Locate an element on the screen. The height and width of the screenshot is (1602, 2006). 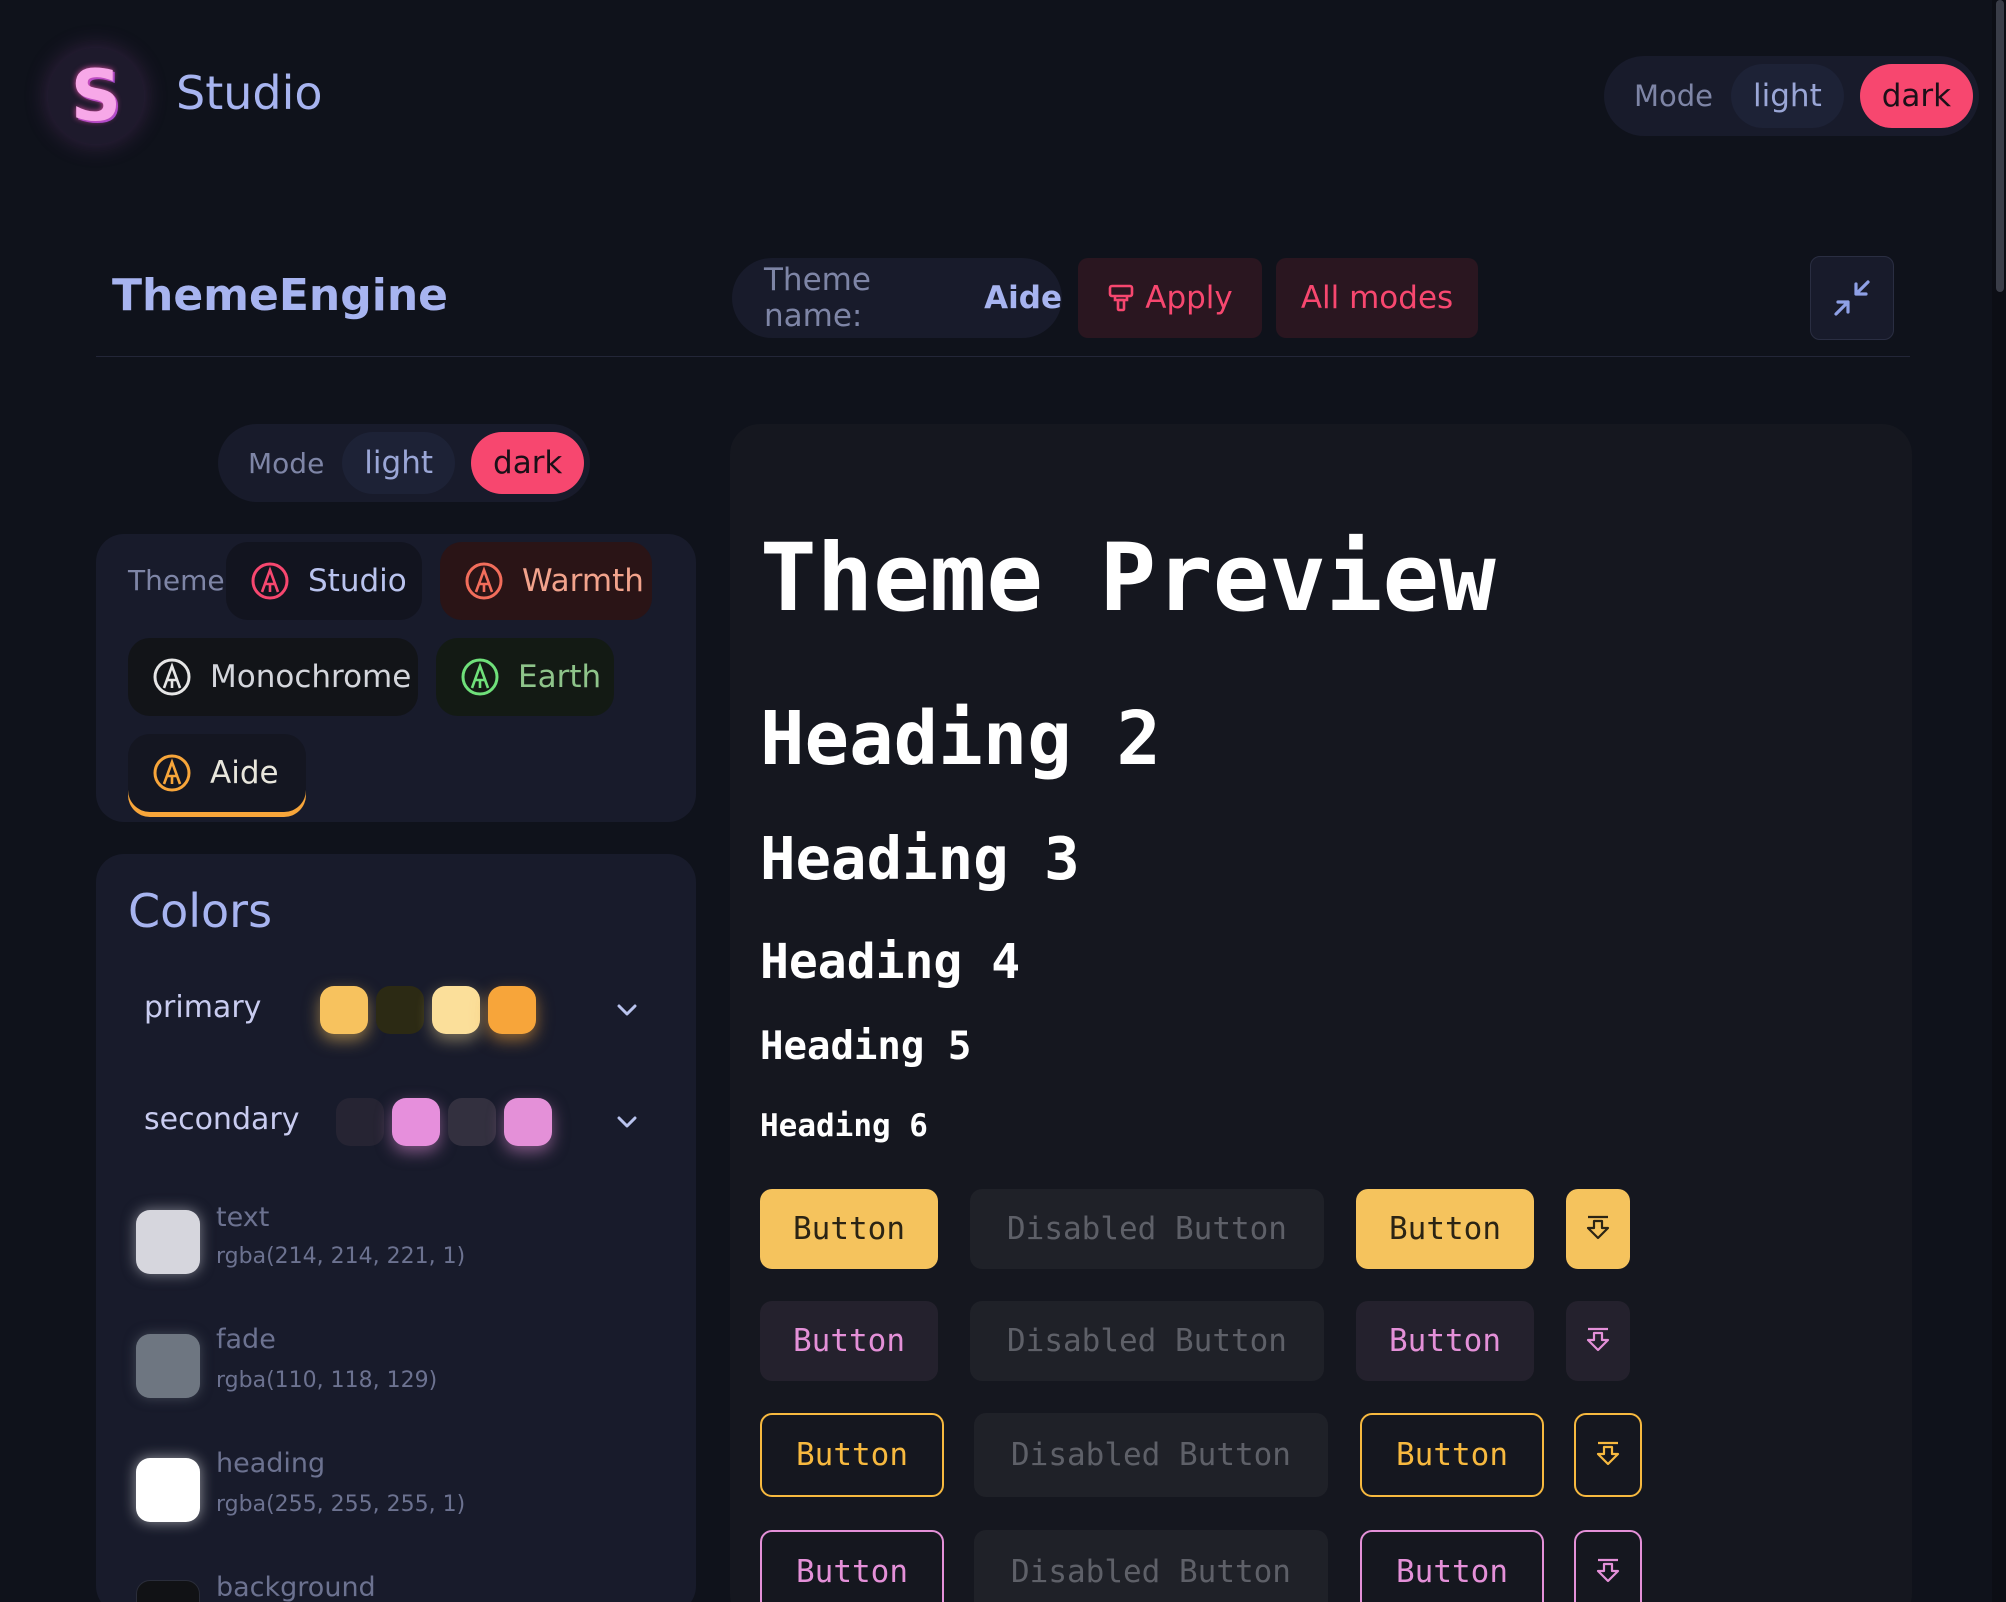
preview-heading-1: Theme Preview is located at coordinates (1128, 578).